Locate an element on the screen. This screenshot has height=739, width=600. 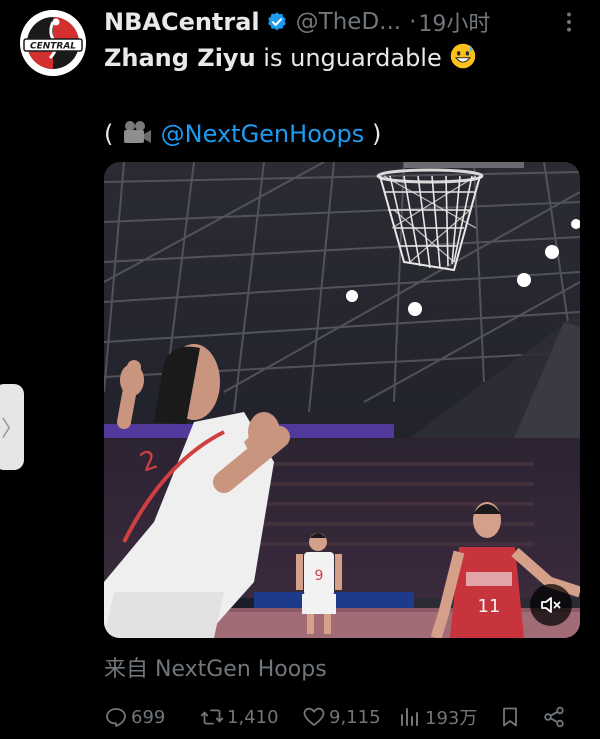
tweet-text-bold: Zhang Ziyu is located at coordinates (180, 58).